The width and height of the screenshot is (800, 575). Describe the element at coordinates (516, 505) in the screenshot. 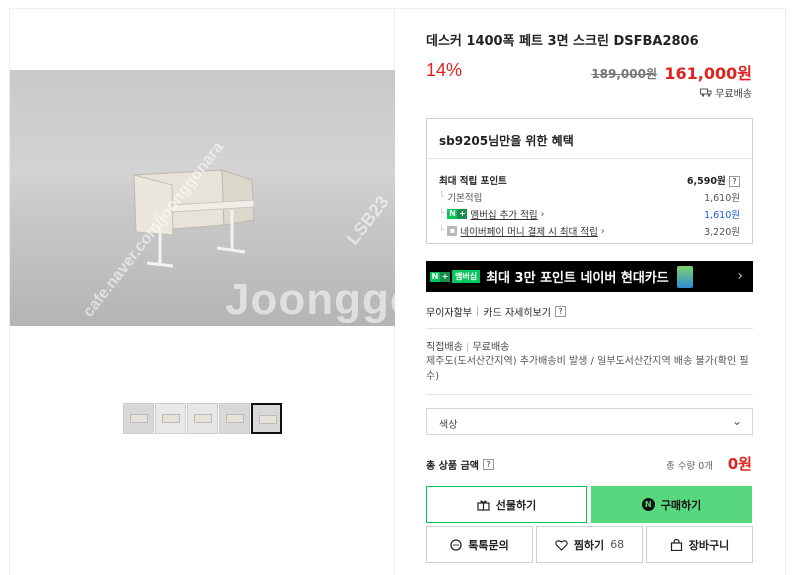

I see `gift-button-label: 선물하기` at that location.